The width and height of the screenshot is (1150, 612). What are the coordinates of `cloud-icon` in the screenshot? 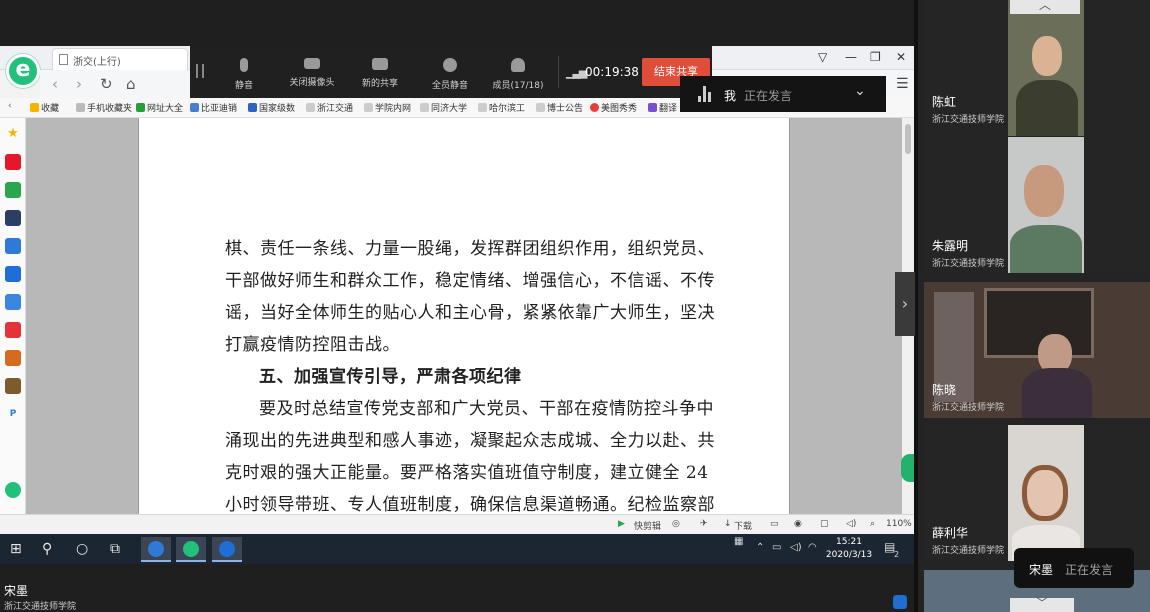 It's located at (13, 274).